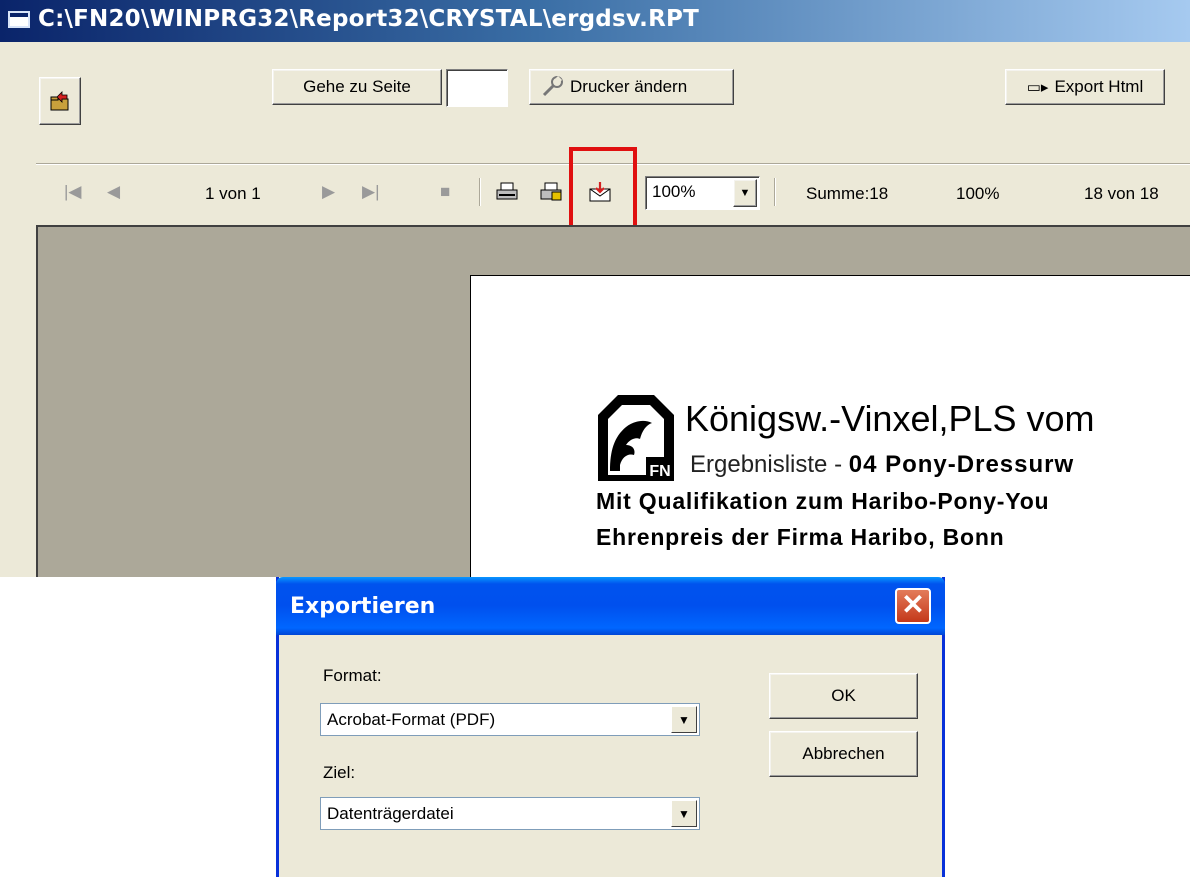 Image resolution: width=1190 pixels, height=877 pixels. I want to click on report-subtitle-bold: 04 Pony-Dressurw, so click(961, 464).